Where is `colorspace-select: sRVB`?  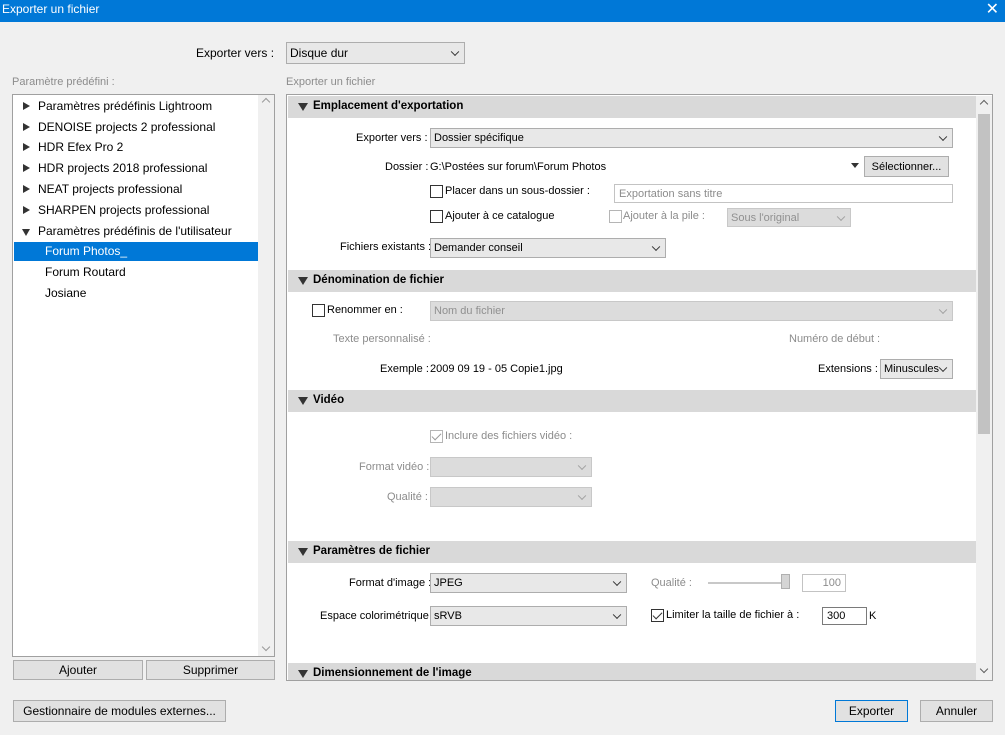 colorspace-select: sRVB is located at coordinates (528, 616).